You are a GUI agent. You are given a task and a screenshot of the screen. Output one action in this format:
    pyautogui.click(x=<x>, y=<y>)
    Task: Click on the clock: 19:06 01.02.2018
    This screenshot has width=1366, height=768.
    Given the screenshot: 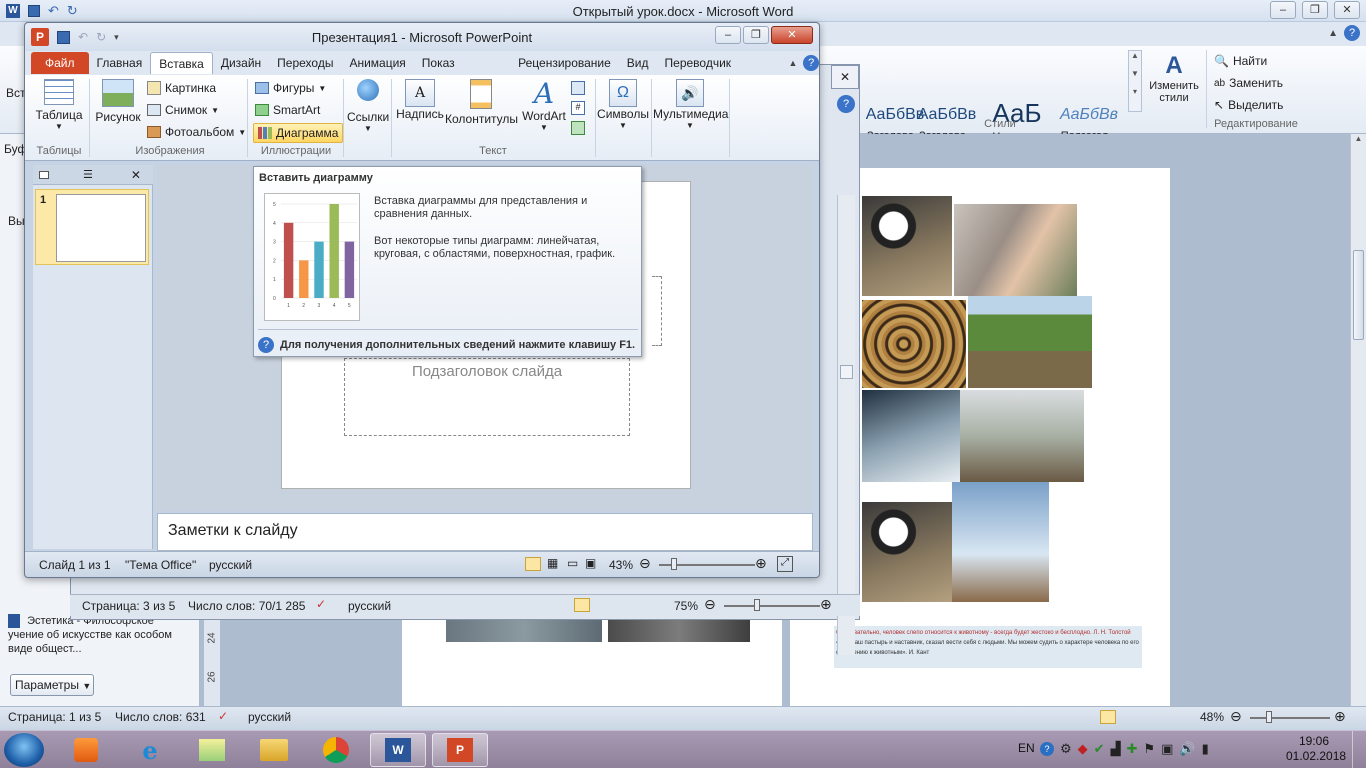 What is the action you would take?
    pyautogui.click(x=1316, y=749)
    